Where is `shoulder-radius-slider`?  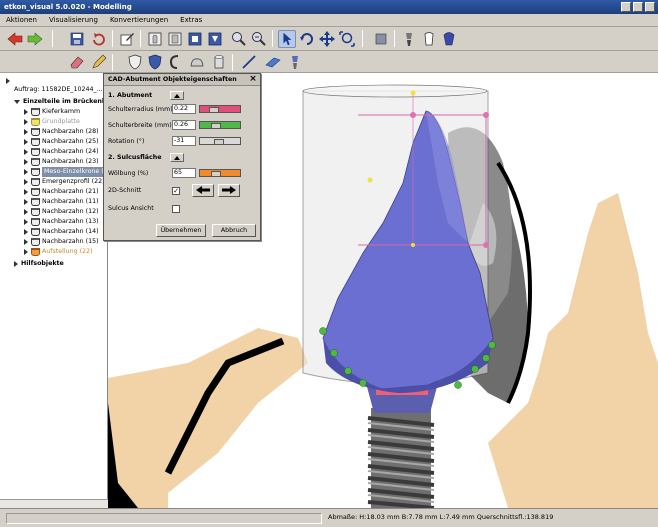
shoulder-radius-slider is located at coordinates (220, 109).